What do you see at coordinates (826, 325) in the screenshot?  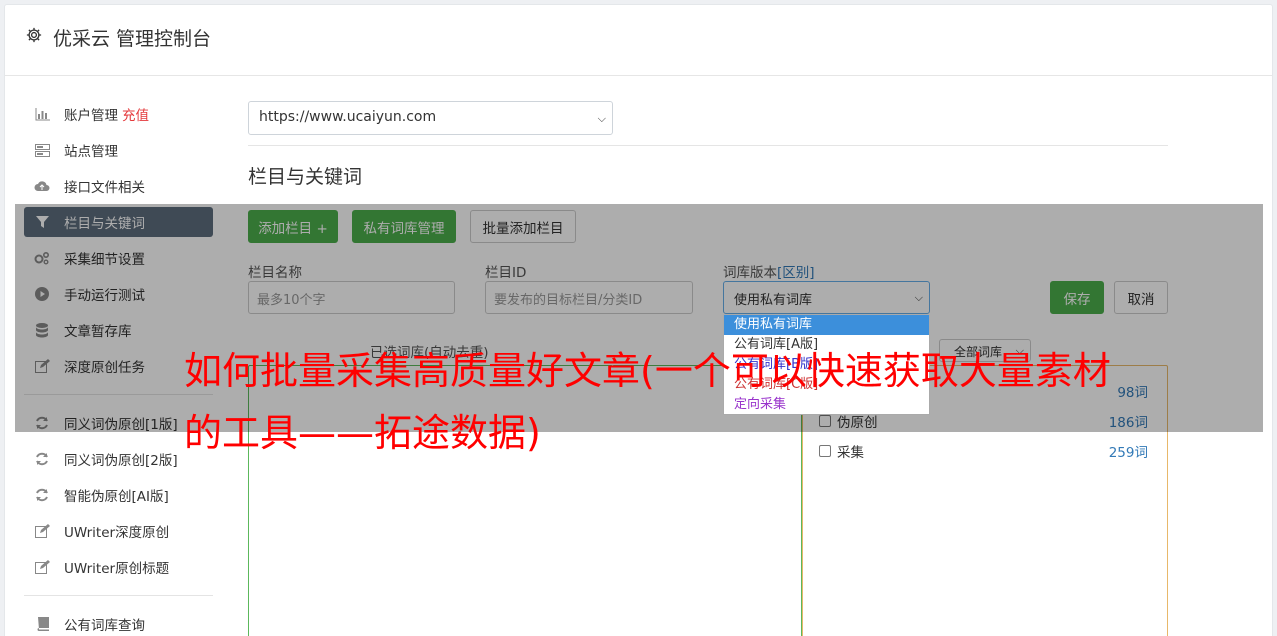 I see `dropdown-option: 使用私有词库` at bounding box center [826, 325].